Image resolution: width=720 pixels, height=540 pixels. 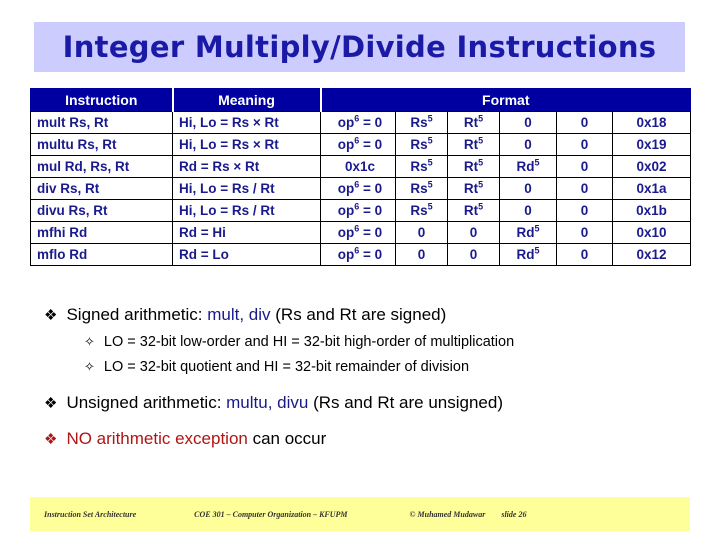 What do you see at coordinates (651, 188) in the screenshot?
I see `cell-format-funct: 0x1a` at bounding box center [651, 188].